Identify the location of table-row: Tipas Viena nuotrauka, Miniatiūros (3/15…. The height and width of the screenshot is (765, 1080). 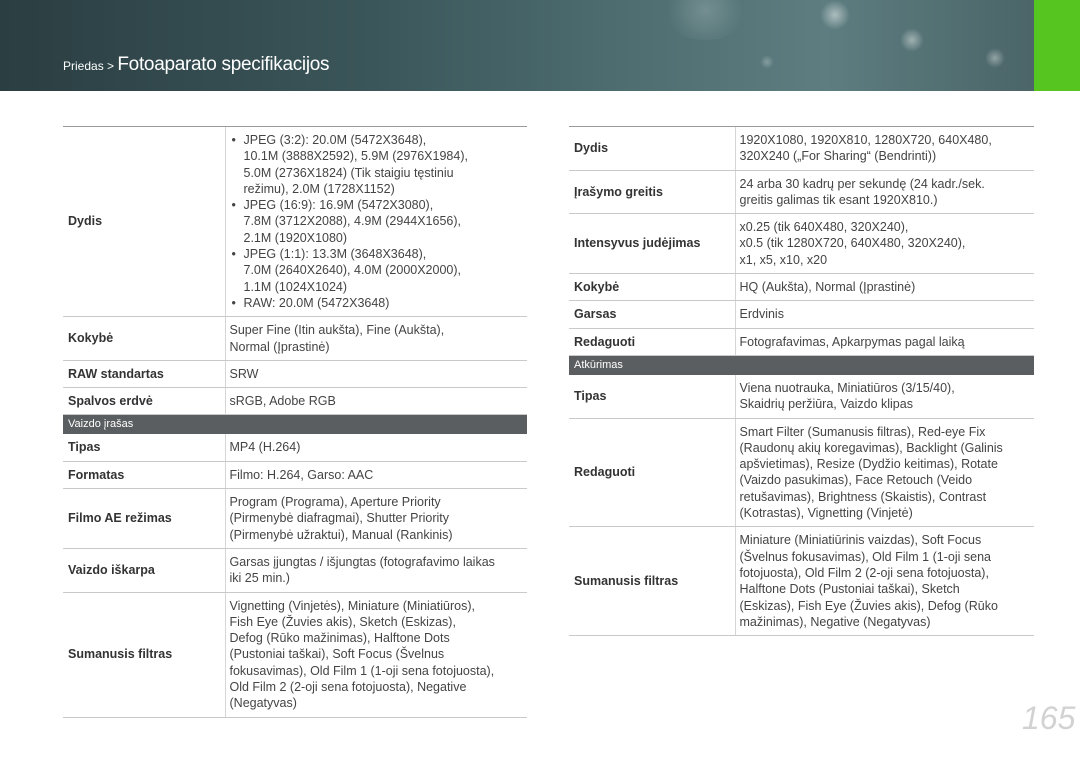
(801, 396).